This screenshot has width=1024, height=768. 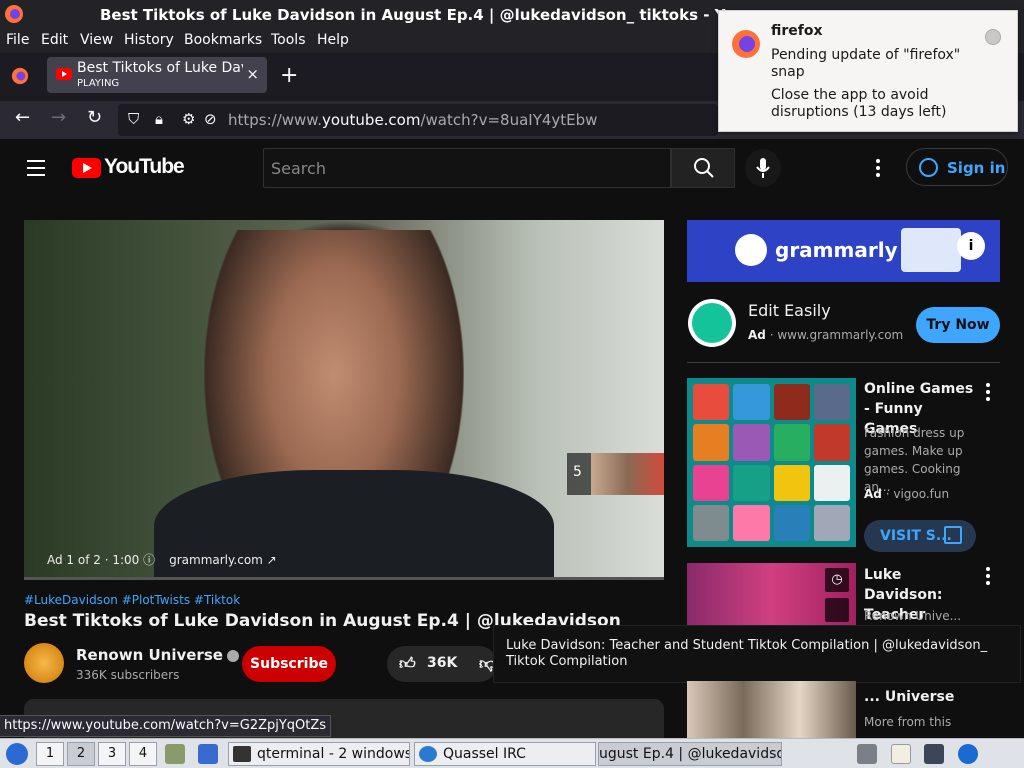 I want to click on desktop-icon, so click(x=208, y=754).